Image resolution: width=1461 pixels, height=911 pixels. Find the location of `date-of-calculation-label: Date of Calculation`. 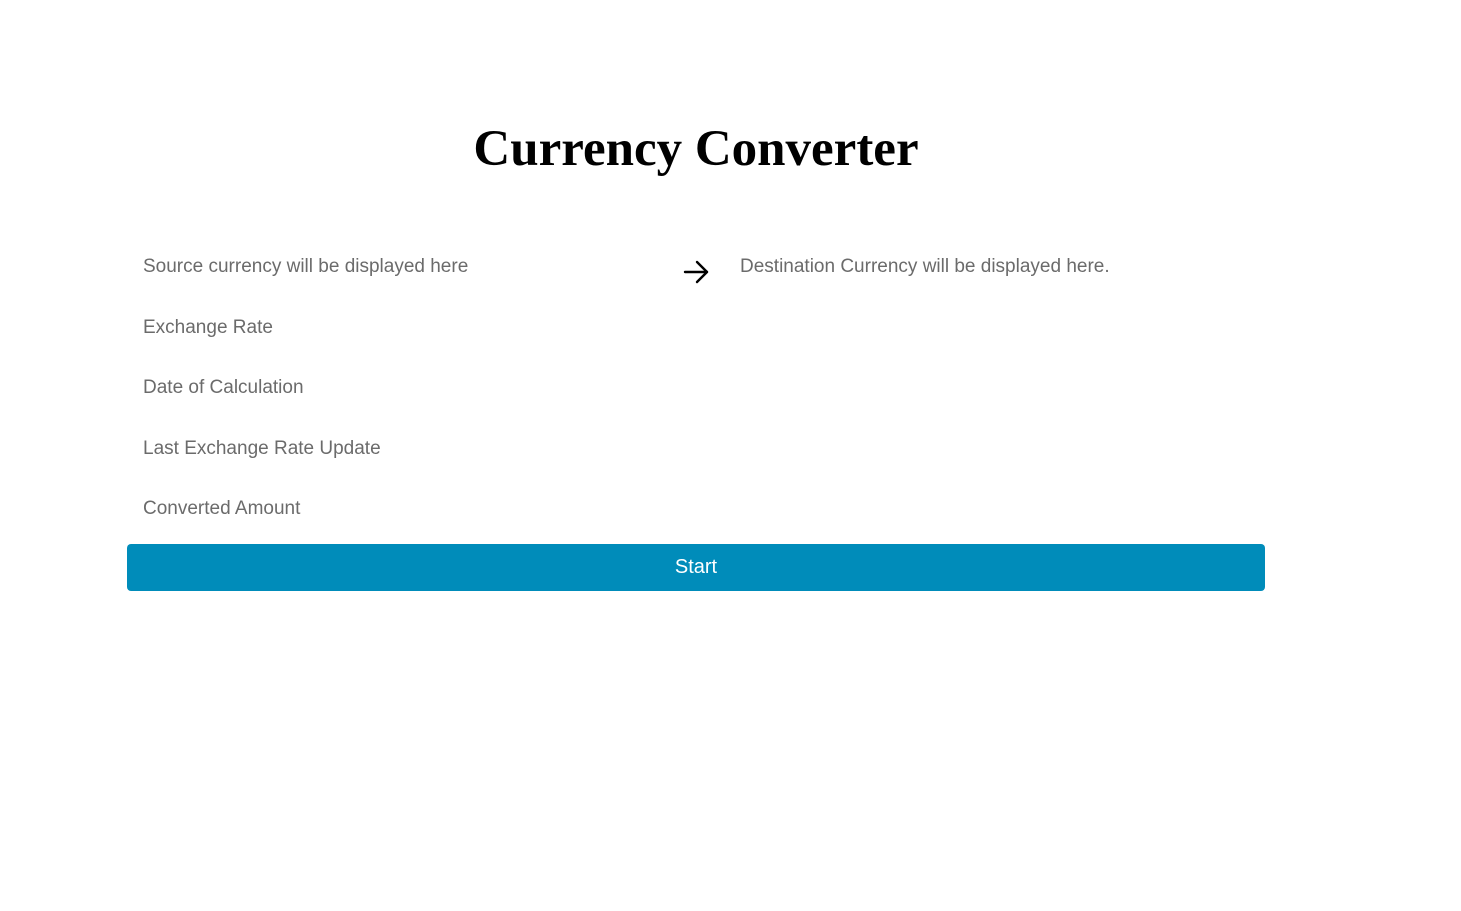

date-of-calculation-label: Date of Calculation is located at coordinates (223, 387).